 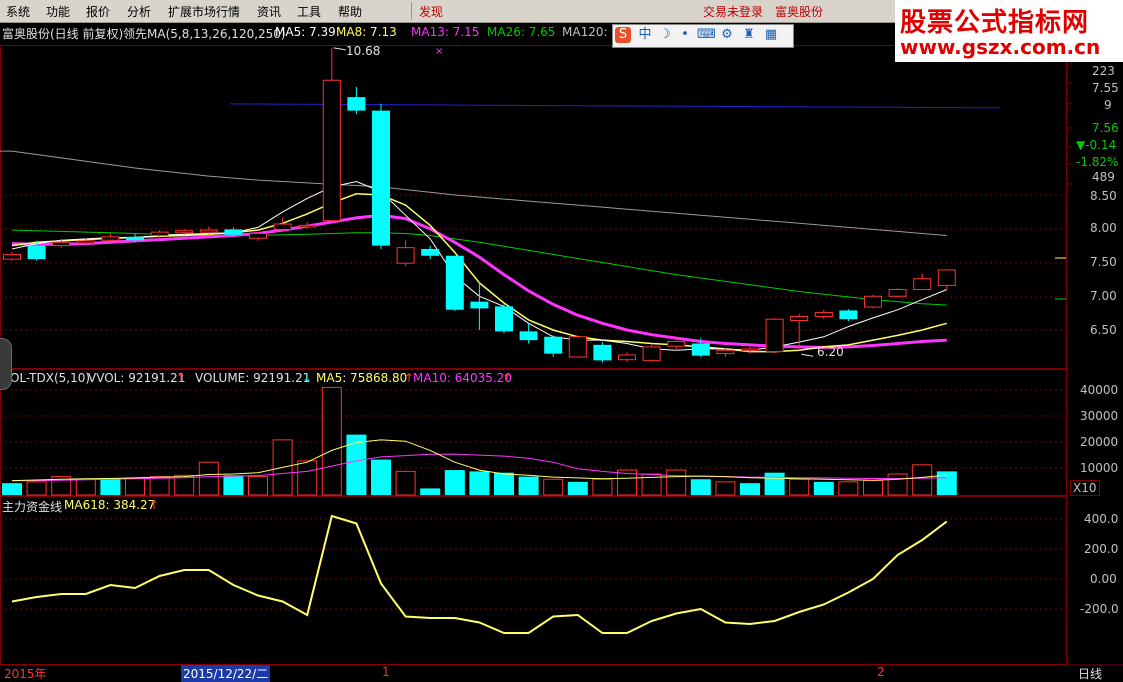 I want to click on high-price-label: 10.68, so click(x=363, y=51).